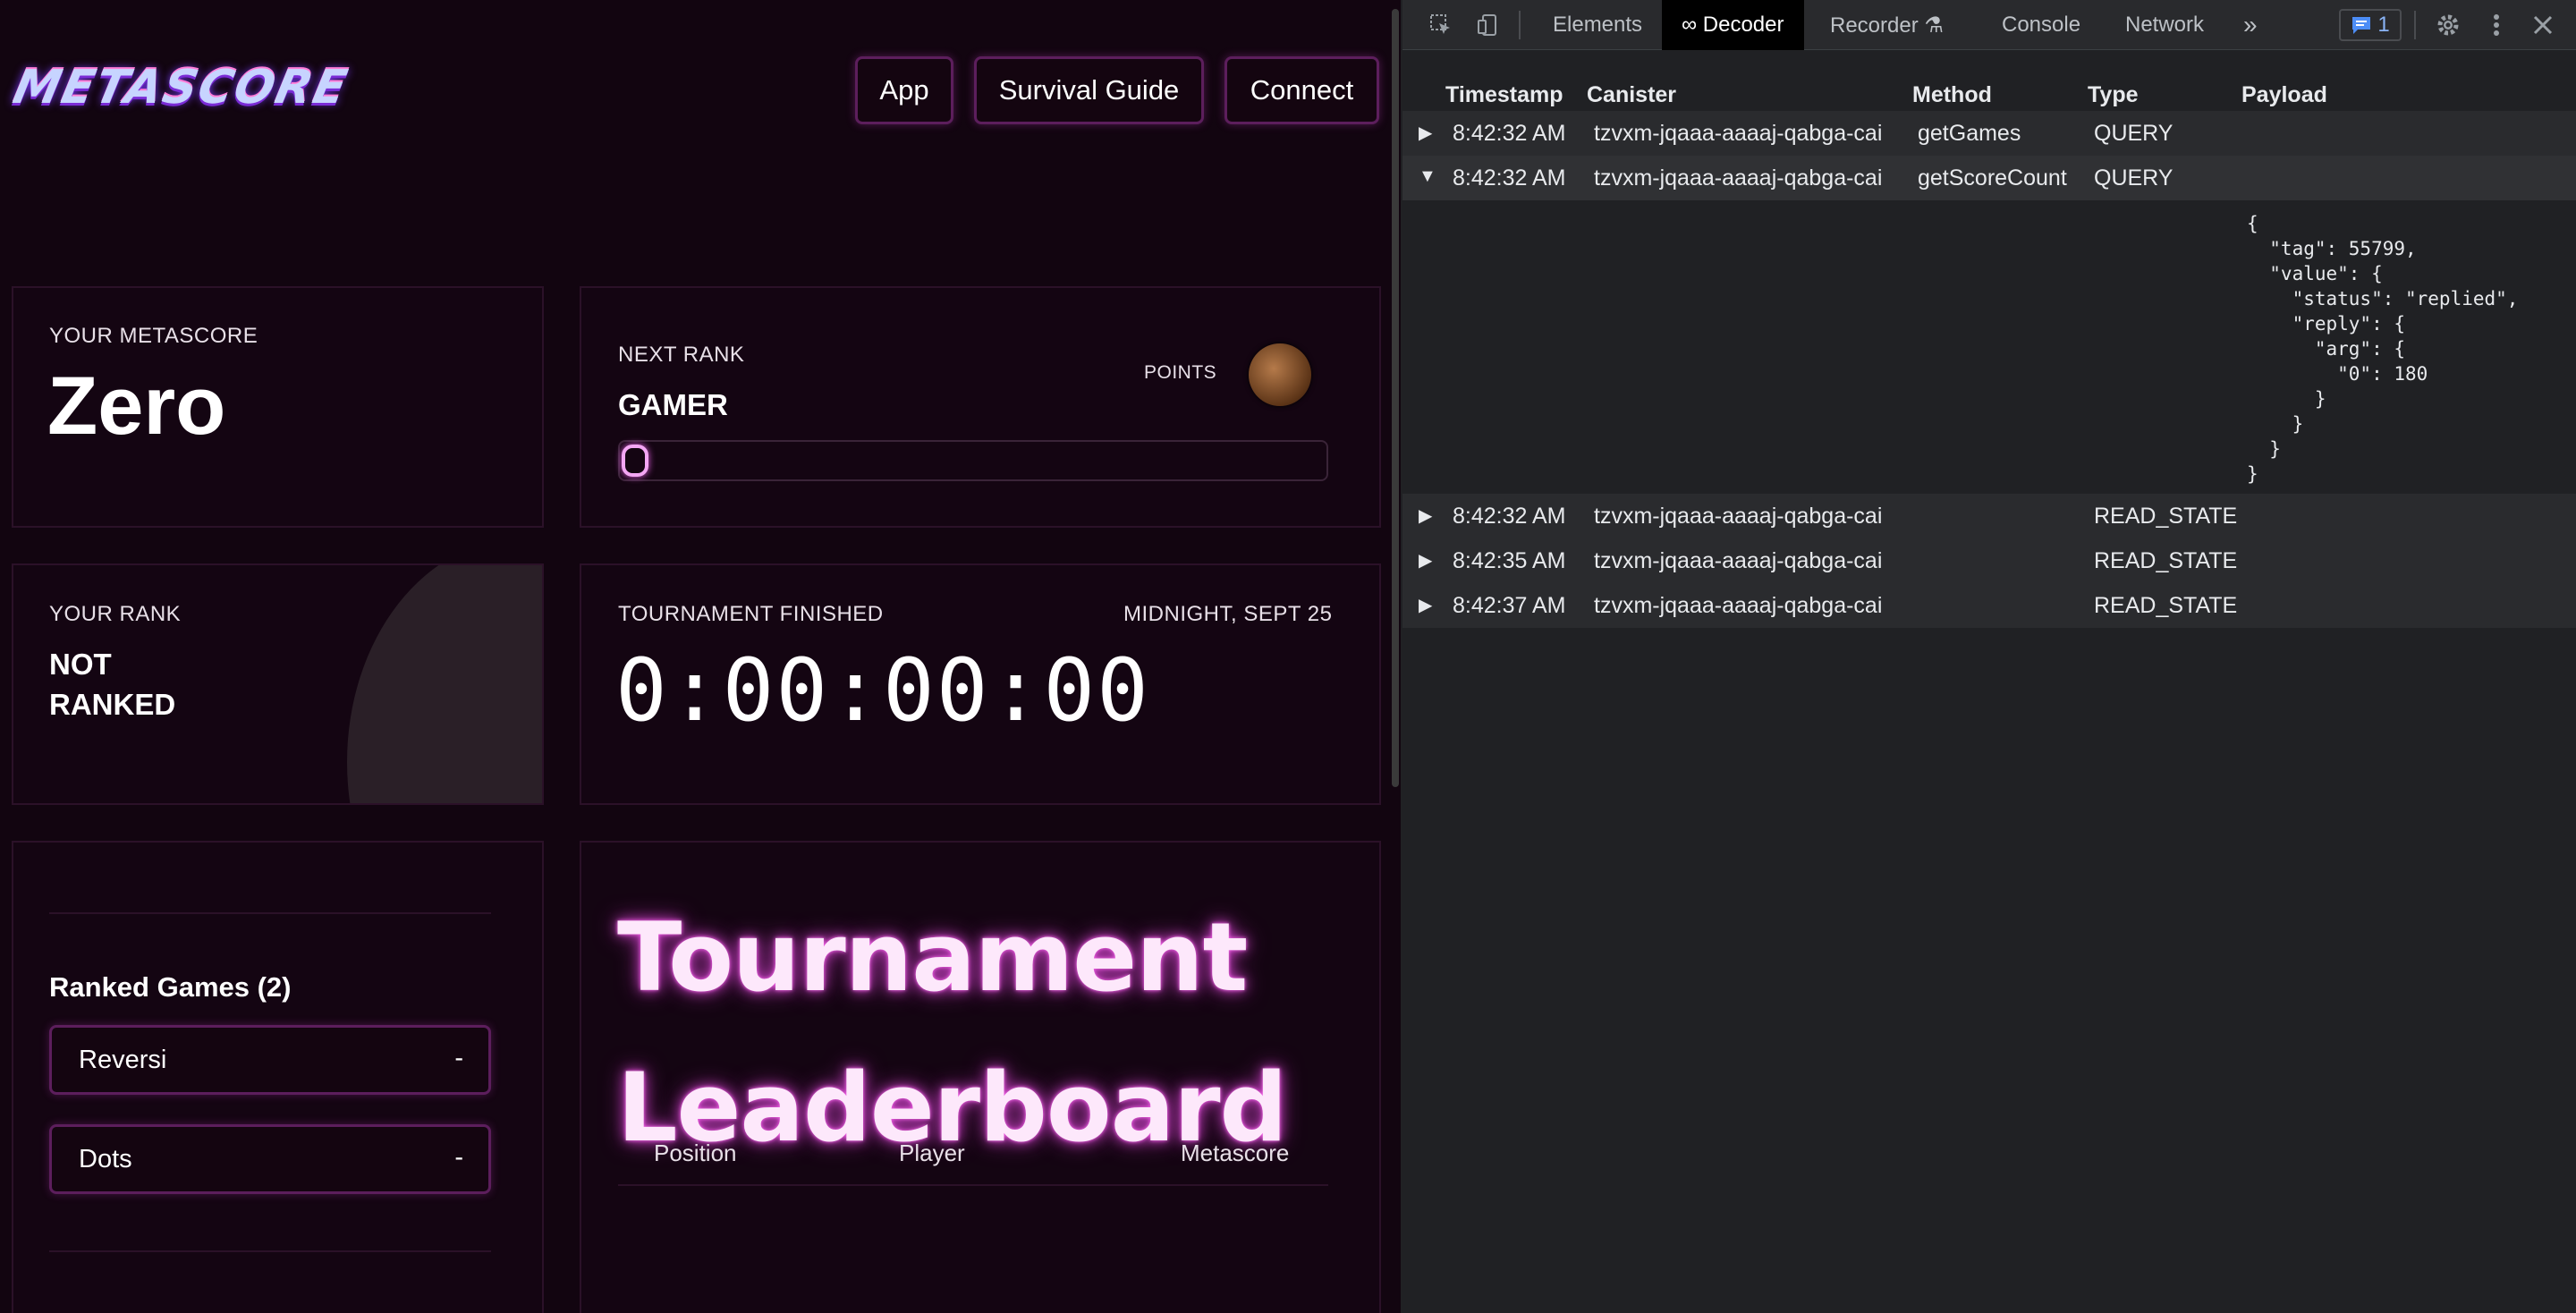  I want to click on inspect-element-icon, so click(1441, 25).